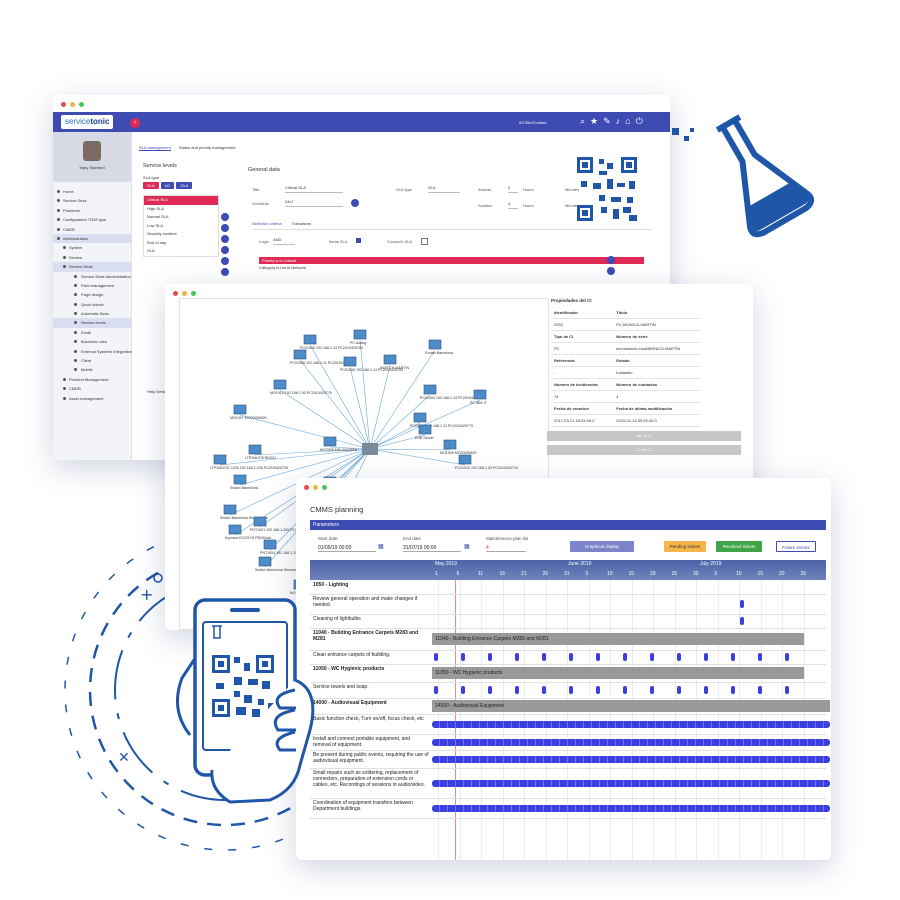  I want to click on list-item: Security Incident, so click(181, 234).